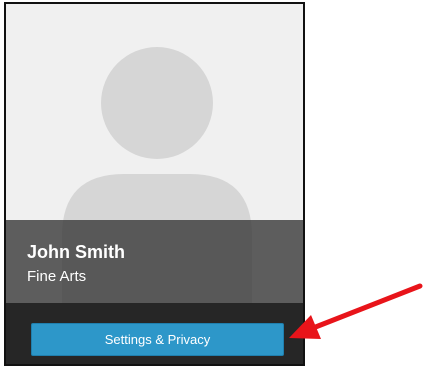 The height and width of the screenshot is (368, 428). I want to click on profile-name: John Smith, so click(76, 252).